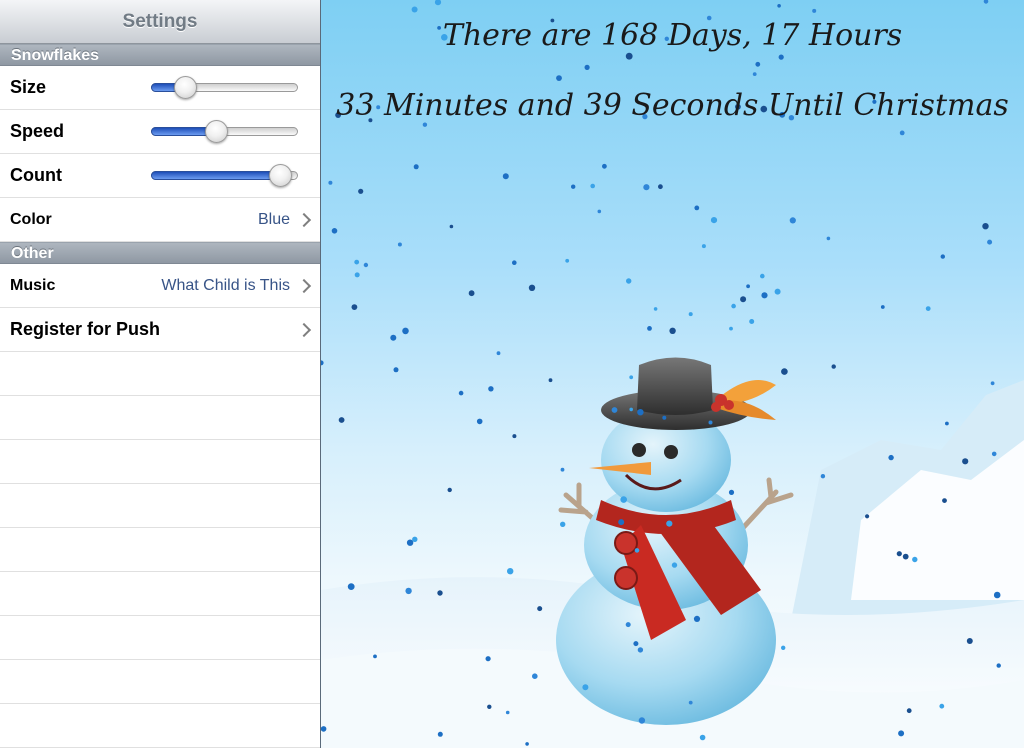 This screenshot has width=1024, height=748. Describe the element at coordinates (28, 87) in the screenshot. I see `size-label: Size` at that location.